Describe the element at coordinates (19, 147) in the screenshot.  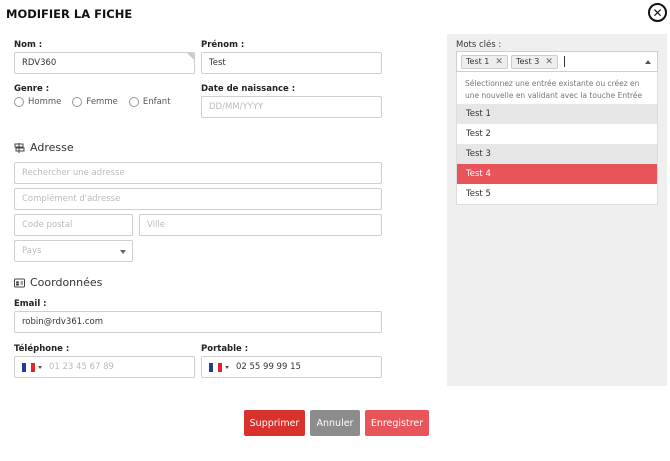
I see `signpost-icon` at that location.